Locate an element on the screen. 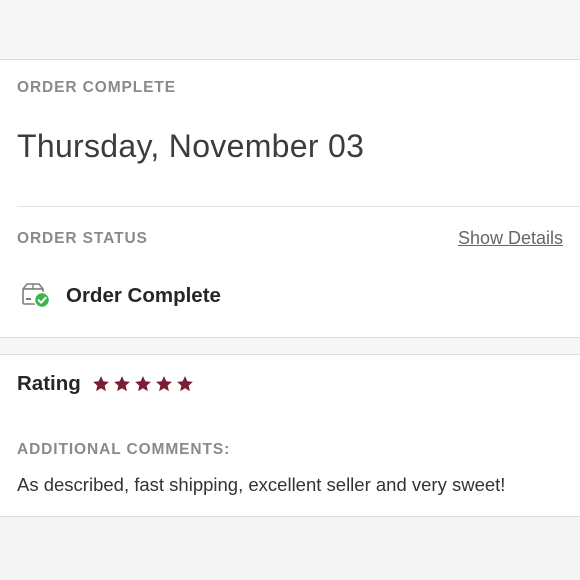 Image resolution: width=580 pixels, height=580 pixels. additional-comments-label: ADDITIONAL COMMENTS: is located at coordinates (124, 449).